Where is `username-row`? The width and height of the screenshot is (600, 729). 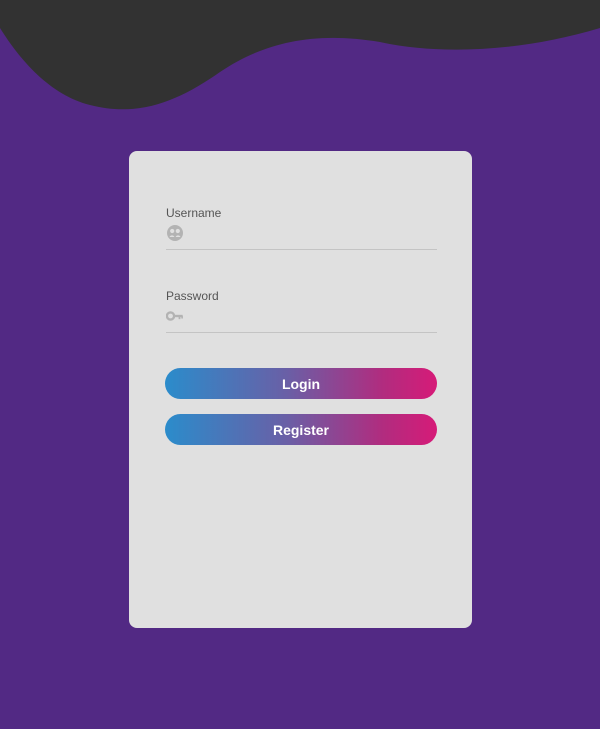
username-row is located at coordinates (301, 236).